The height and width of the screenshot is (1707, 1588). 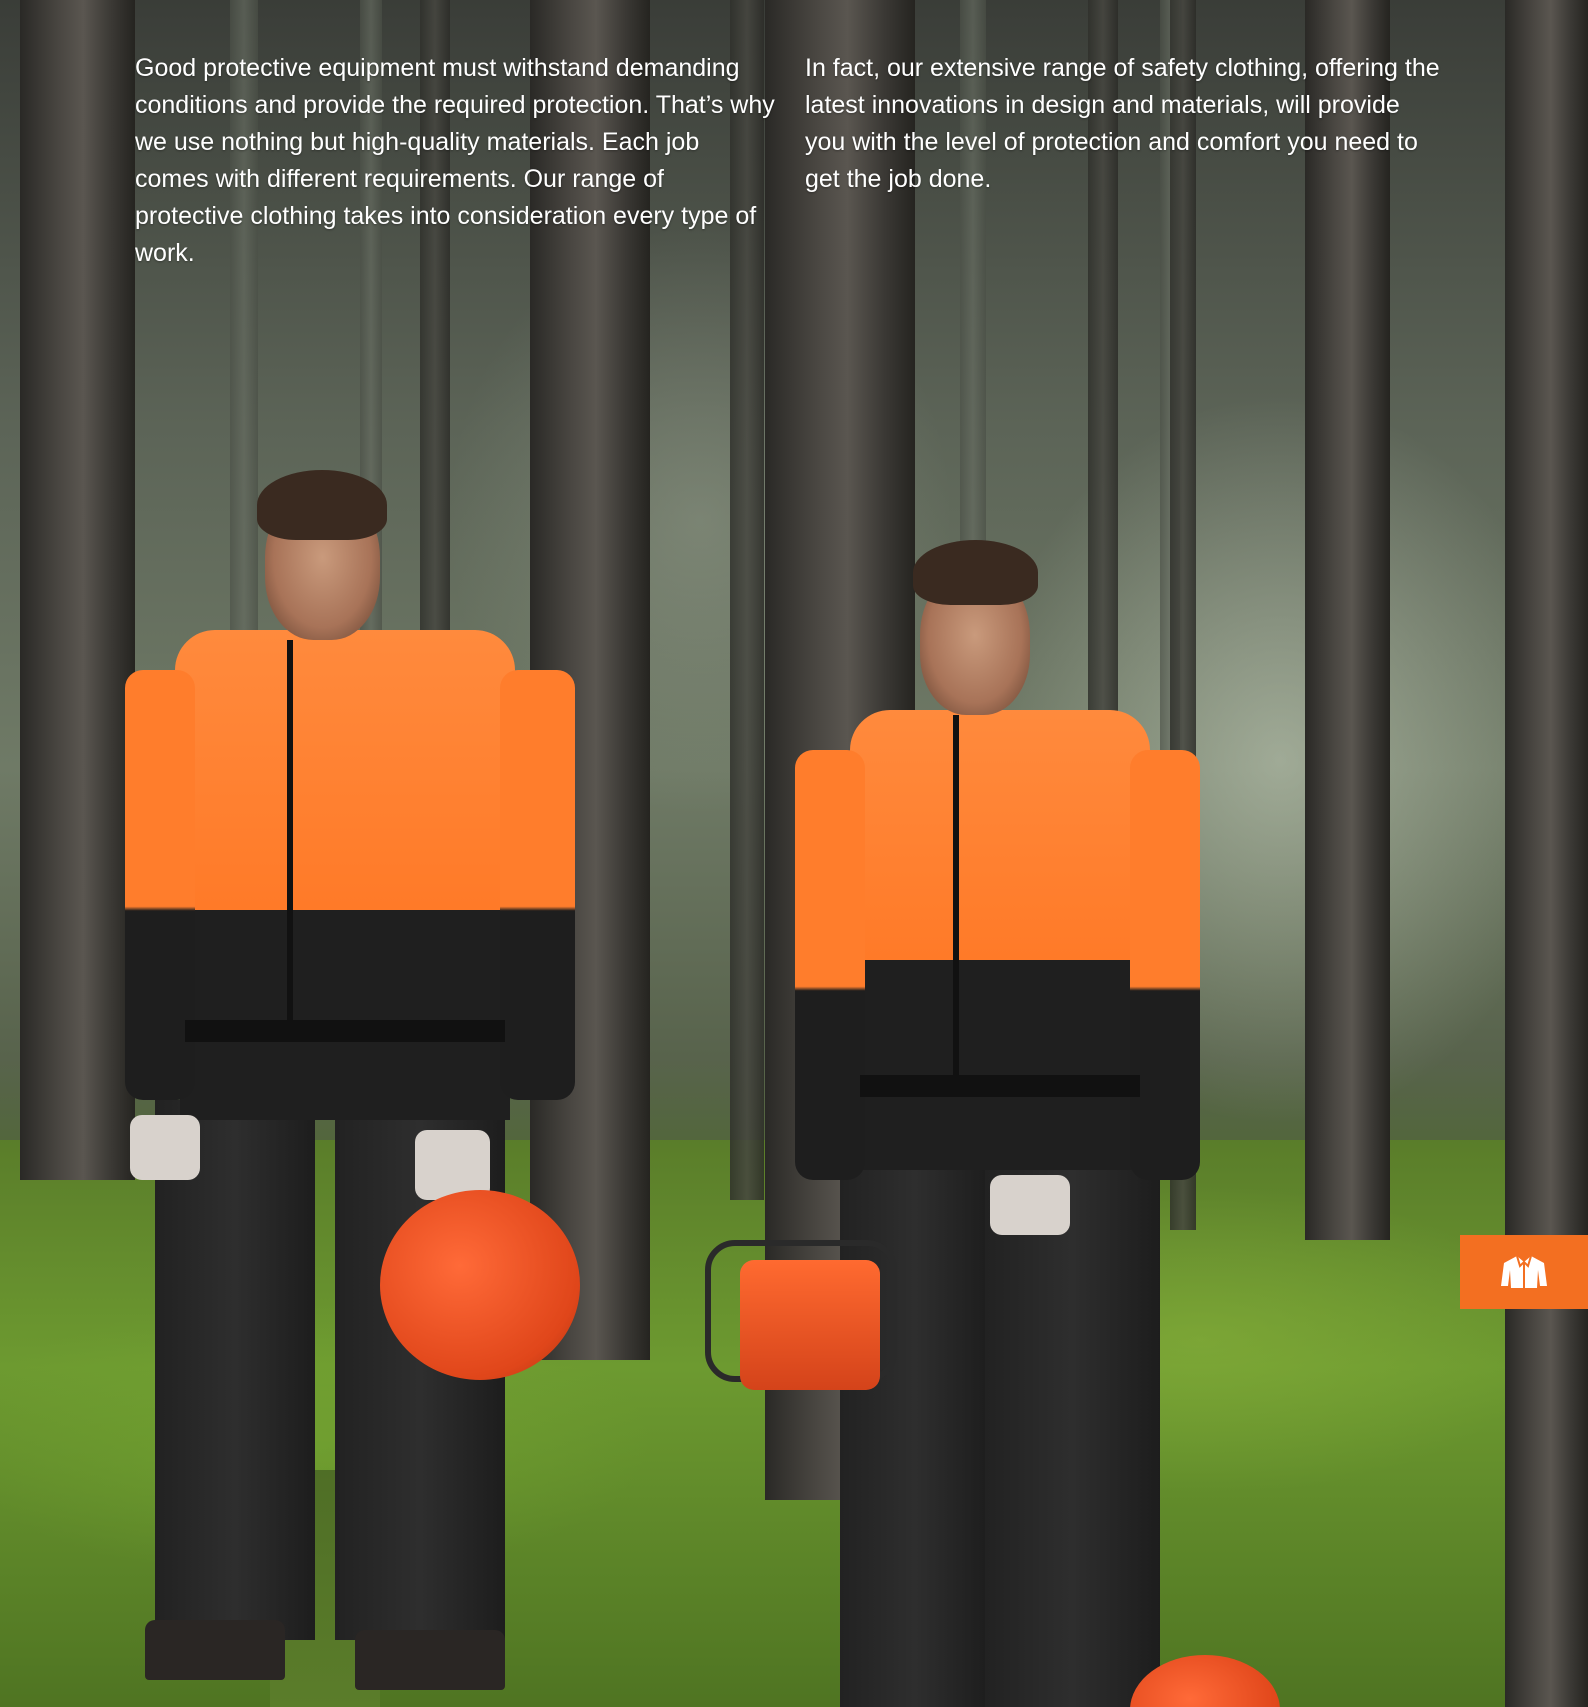 What do you see at coordinates (810, 1325) in the screenshot?
I see `chainsaw` at bounding box center [810, 1325].